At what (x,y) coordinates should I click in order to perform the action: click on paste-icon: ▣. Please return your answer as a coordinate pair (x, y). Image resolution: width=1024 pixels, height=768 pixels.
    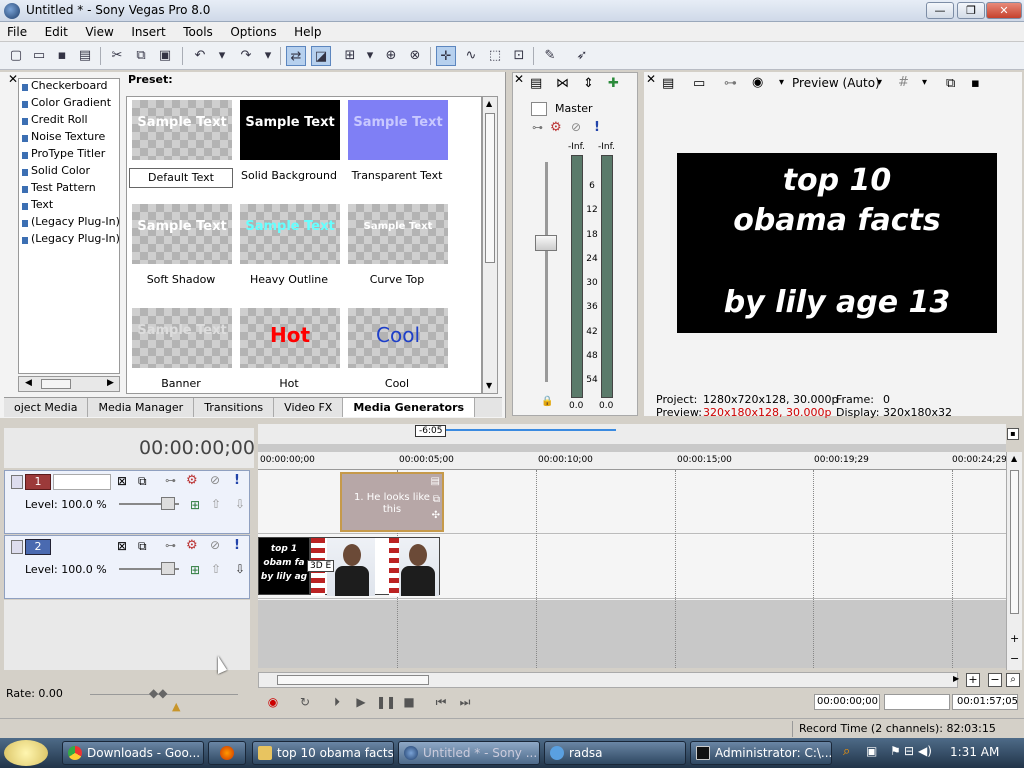
    Looking at the image, I should click on (165, 56).